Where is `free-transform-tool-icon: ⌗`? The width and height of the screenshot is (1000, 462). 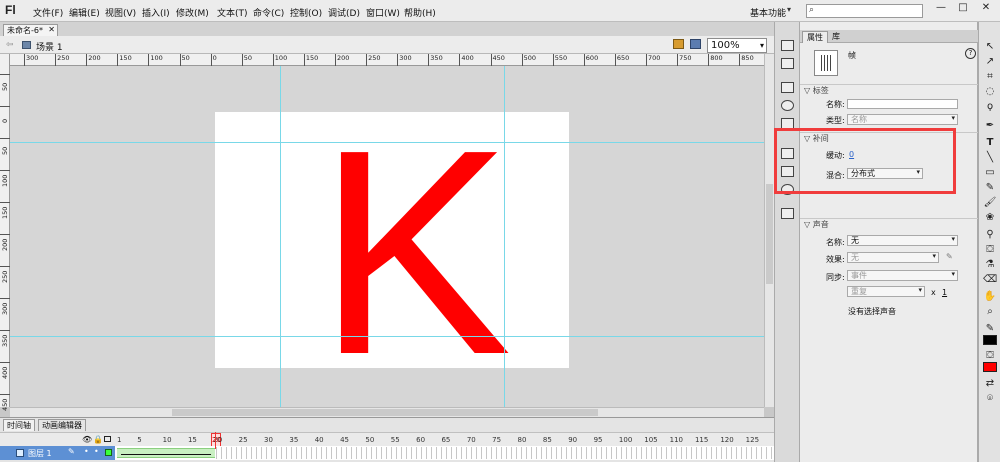 free-transform-tool-icon: ⌗ is located at coordinates (990, 76).